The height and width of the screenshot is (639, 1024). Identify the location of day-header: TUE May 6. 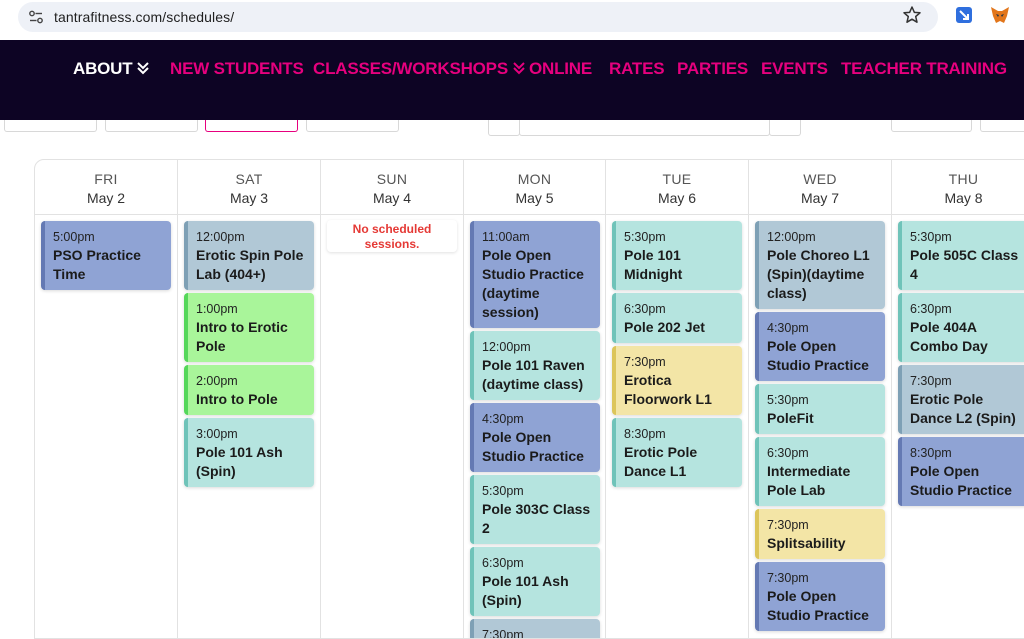
(677, 187).